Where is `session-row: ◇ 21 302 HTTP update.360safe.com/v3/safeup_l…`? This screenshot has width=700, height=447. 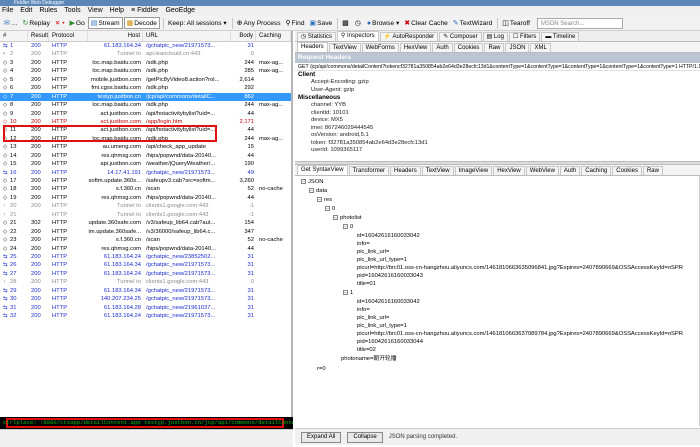
session-row: ◇ 21 302 HTTP update.360safe.com/v3/safeup_l… is located at coordinates (145, 223).